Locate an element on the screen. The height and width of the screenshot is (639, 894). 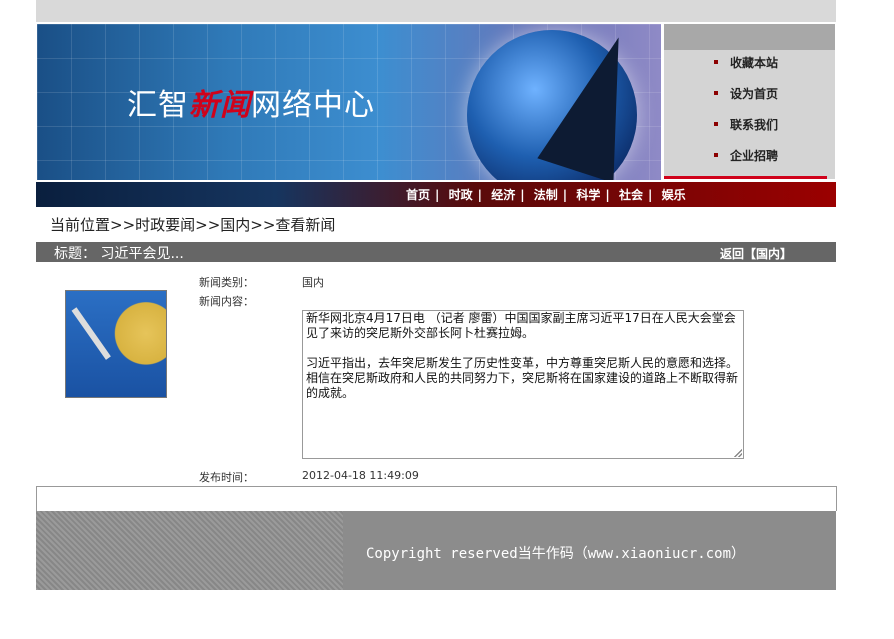
set-homepage-link: 设为首页 is located at coordinates (746, 100).